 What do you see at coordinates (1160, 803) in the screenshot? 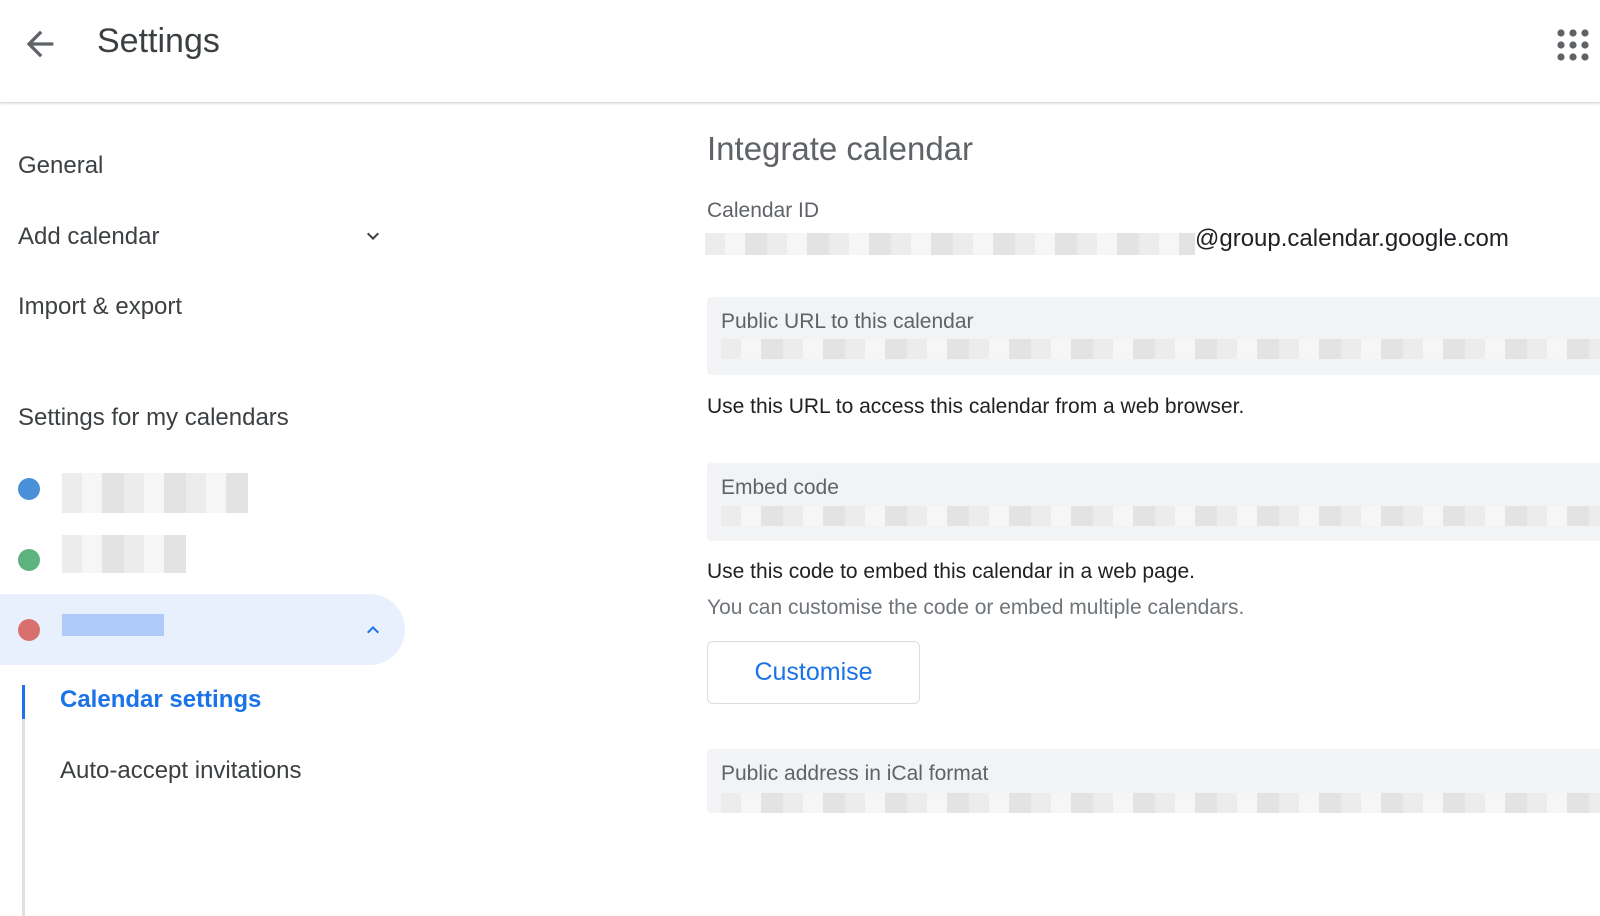
I see `ical-address-redacted` at bounding box center [1160, 803].